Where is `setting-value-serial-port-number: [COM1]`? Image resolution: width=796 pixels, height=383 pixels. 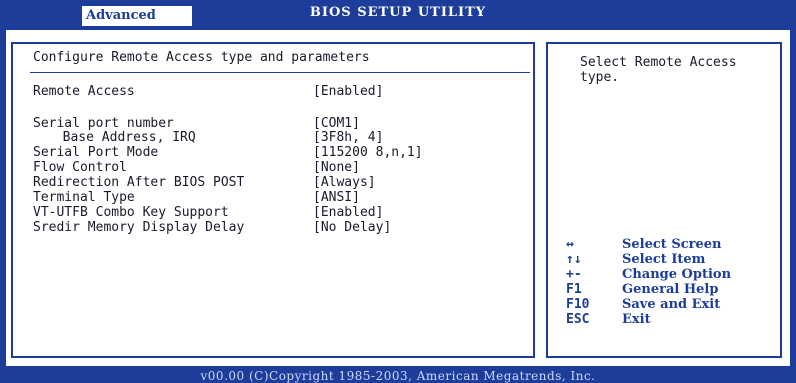
setting-value-serial-port-number: [COM1] is located at coordinates (336, 123).